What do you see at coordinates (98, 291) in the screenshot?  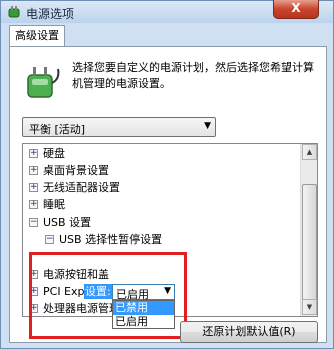 I see `setting-label: 设置:` at bounding box center [98, 291].